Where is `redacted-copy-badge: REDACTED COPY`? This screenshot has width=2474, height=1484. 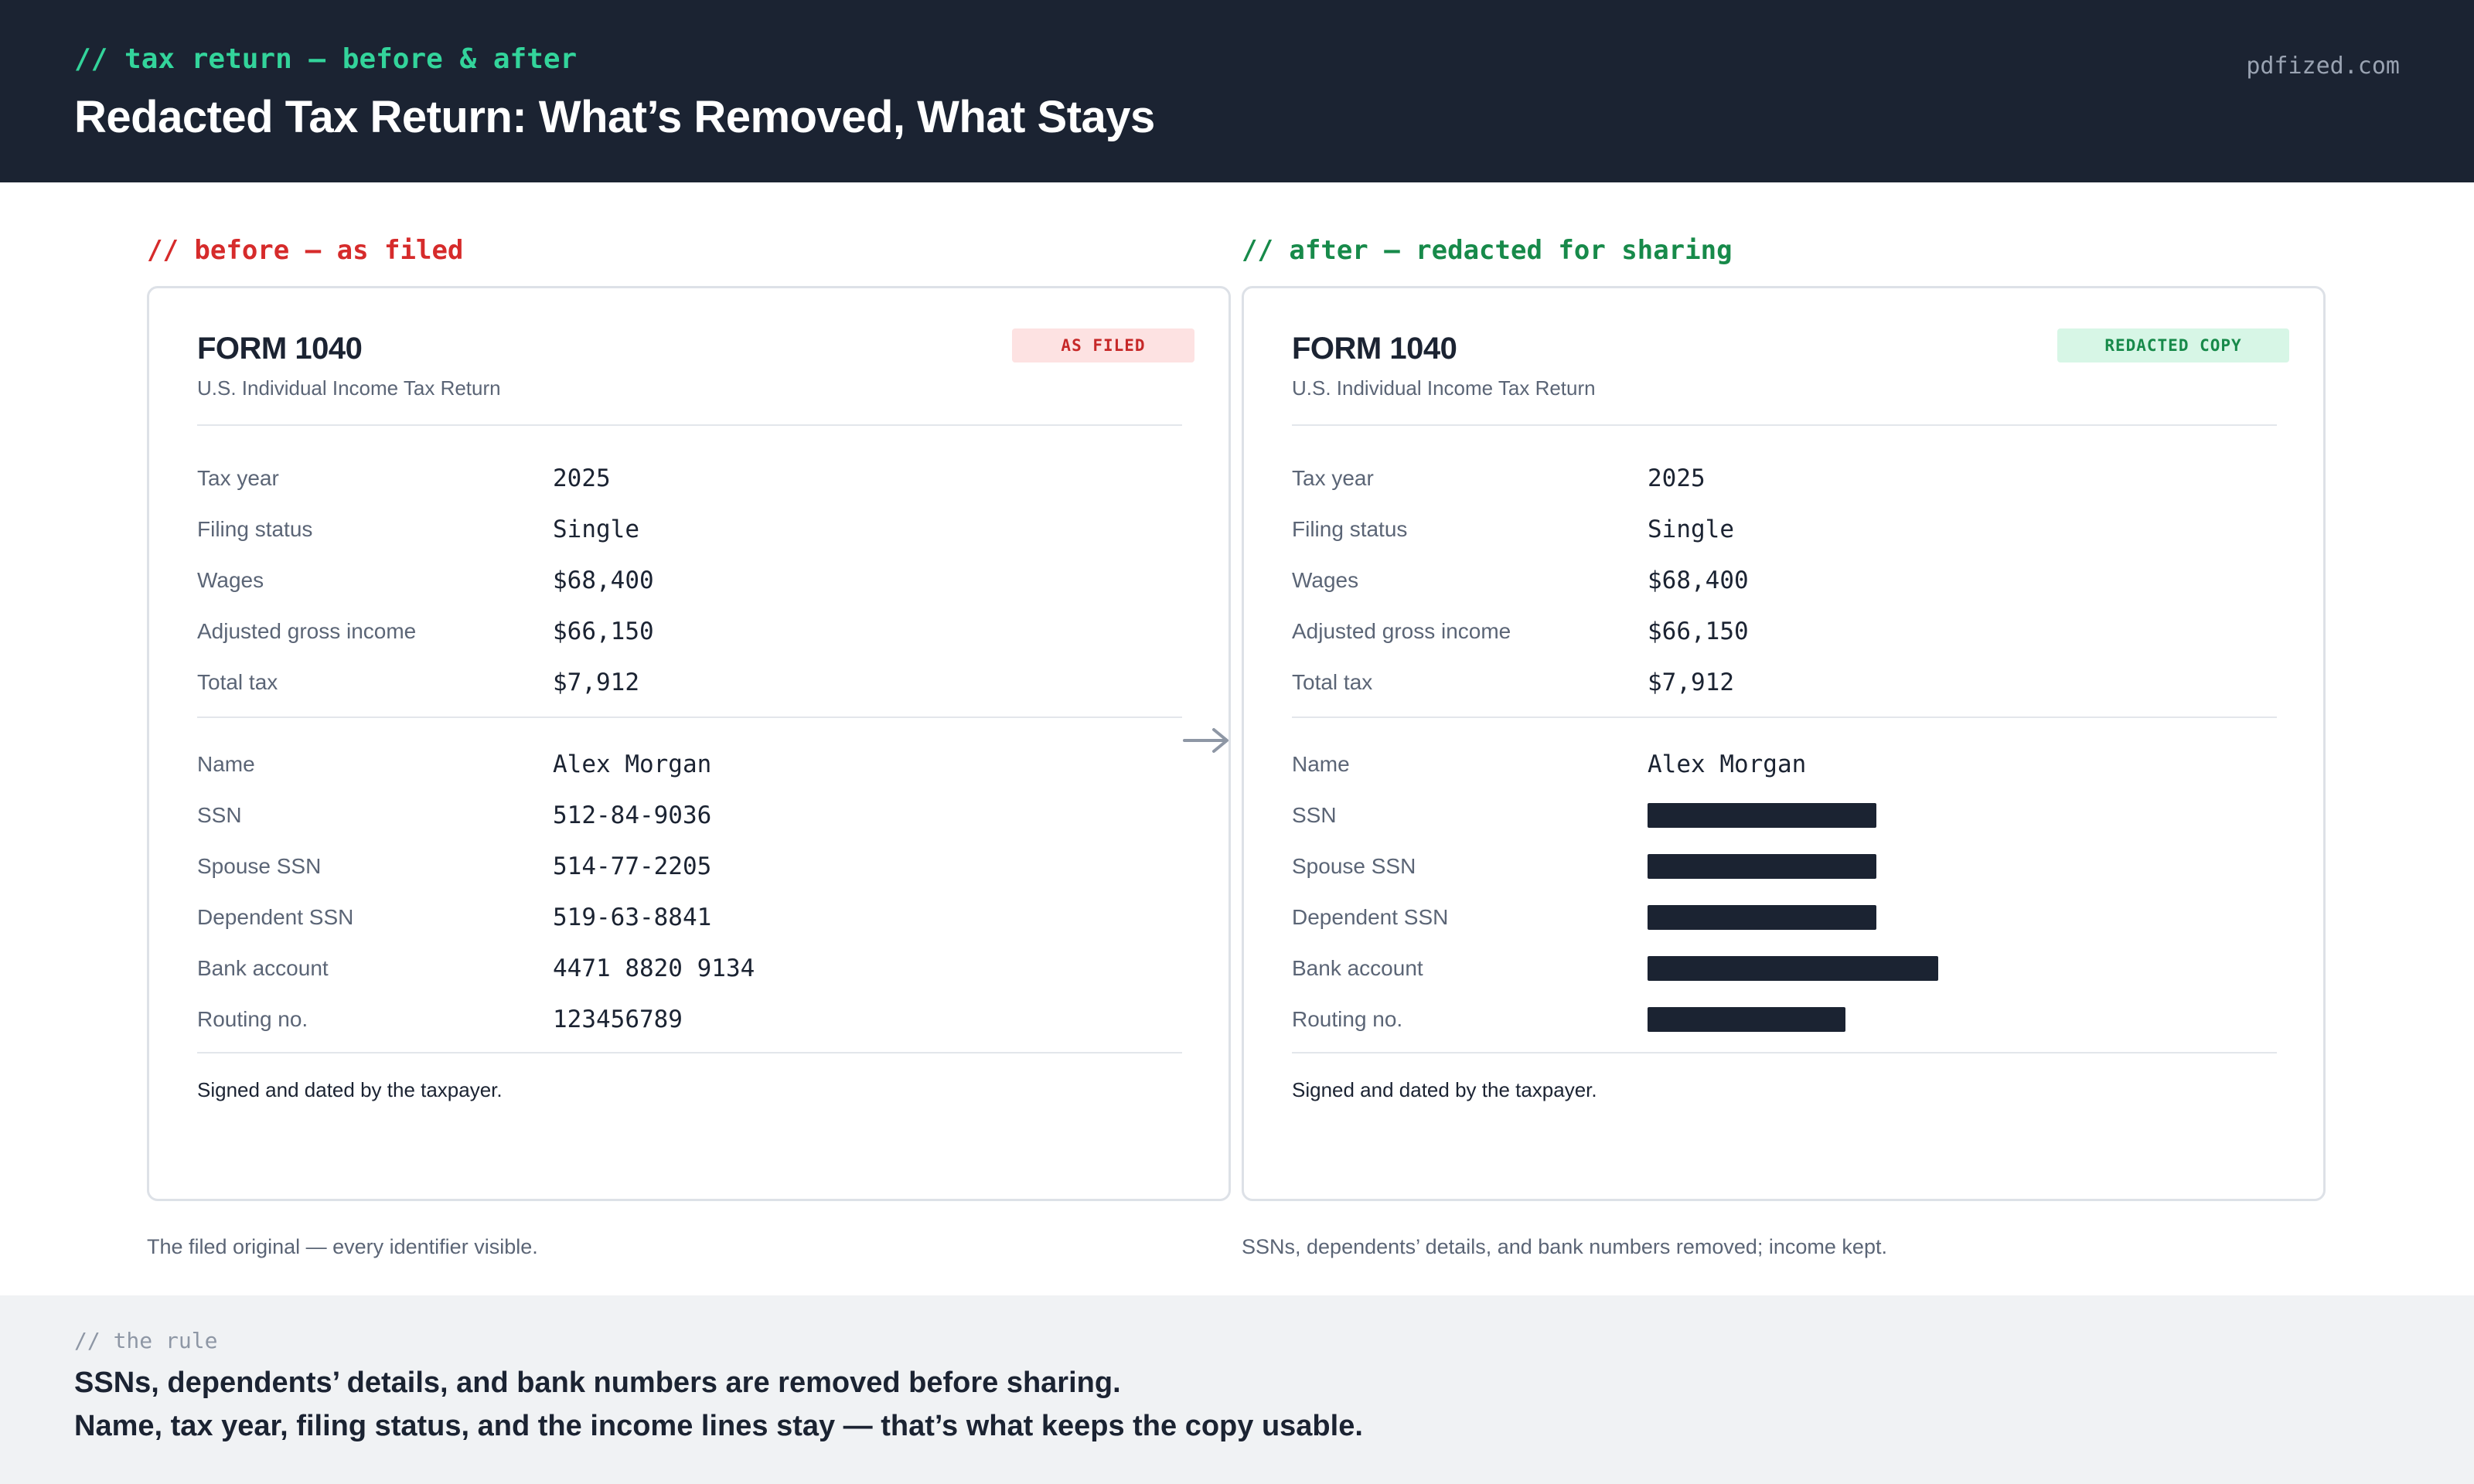
redacted-copy-badge: REDACTED COPY is located at coordinates (2173, 345).